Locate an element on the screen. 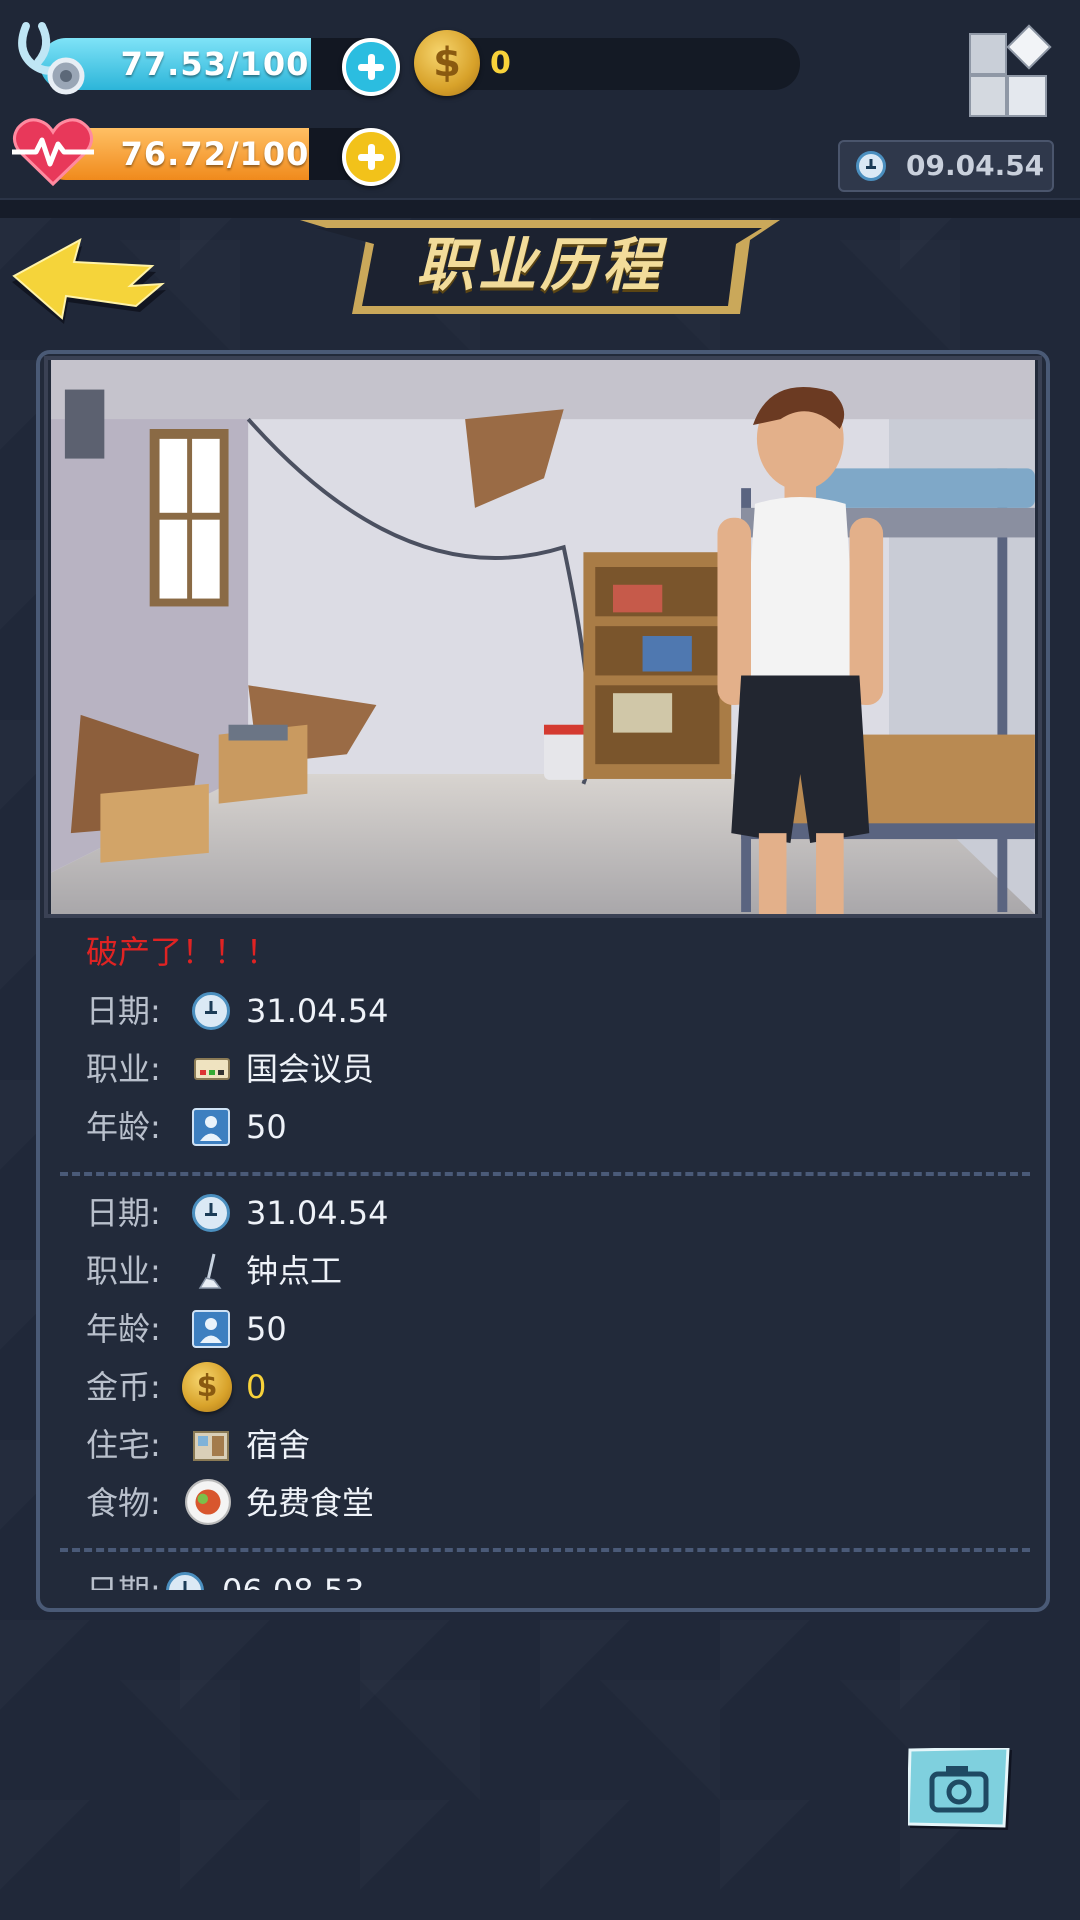 The width and height of the screenshot is (1080, 1920). coin-value: 0 is located at coordinates (500, 63).